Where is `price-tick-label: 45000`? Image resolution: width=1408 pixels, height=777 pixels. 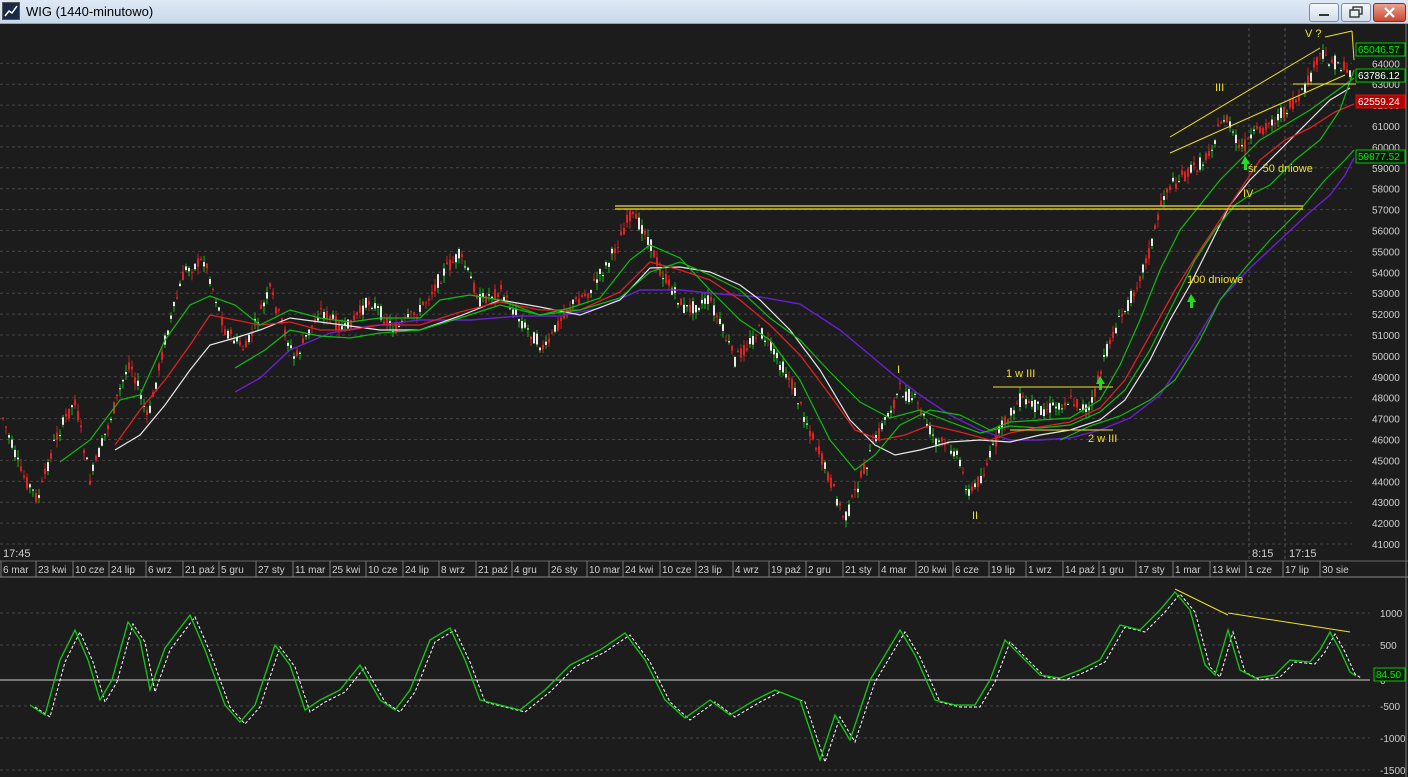
price-tick-label: 45000 is located at coordinates (1386, 461).